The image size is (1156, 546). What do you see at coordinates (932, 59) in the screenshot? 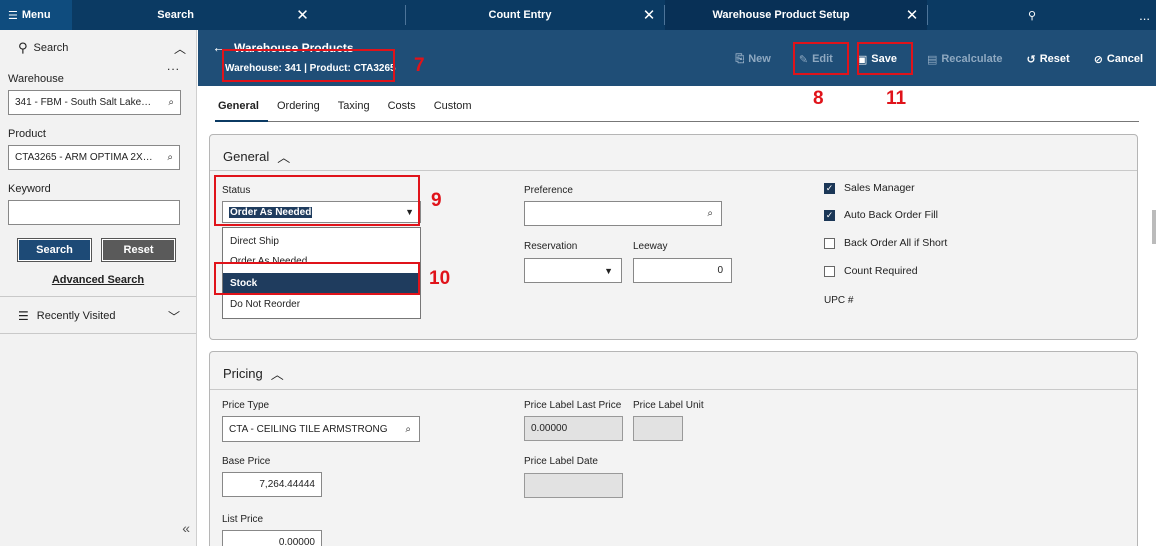
I see `calculator-icon: ▤` at bounding box center [932, 59].